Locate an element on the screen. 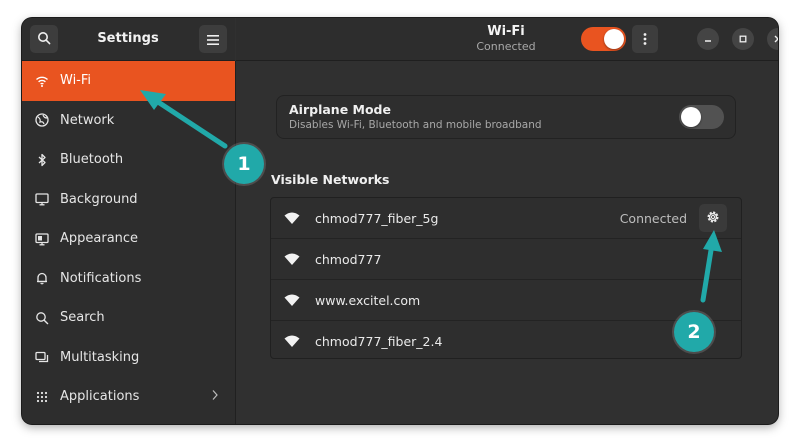 This screenshot has width=800, height=448. sidebar-item-label: Multitasking is located at coordinates (100, 357).